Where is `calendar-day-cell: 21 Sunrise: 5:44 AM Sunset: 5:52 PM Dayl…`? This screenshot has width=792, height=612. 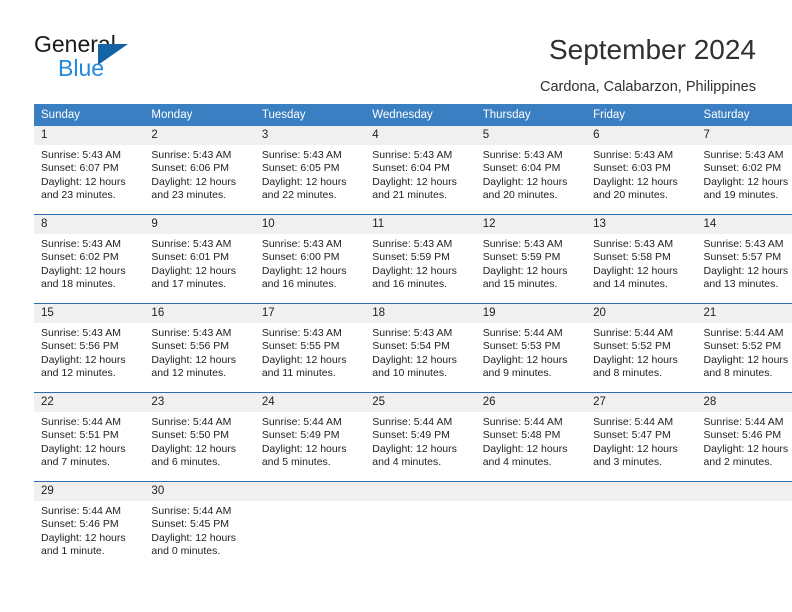
calendar-day-cell: 21 Sunrise: 5:44 AM Sunset: 5:52 PM Dayl… is located at coordinates (744, 348).